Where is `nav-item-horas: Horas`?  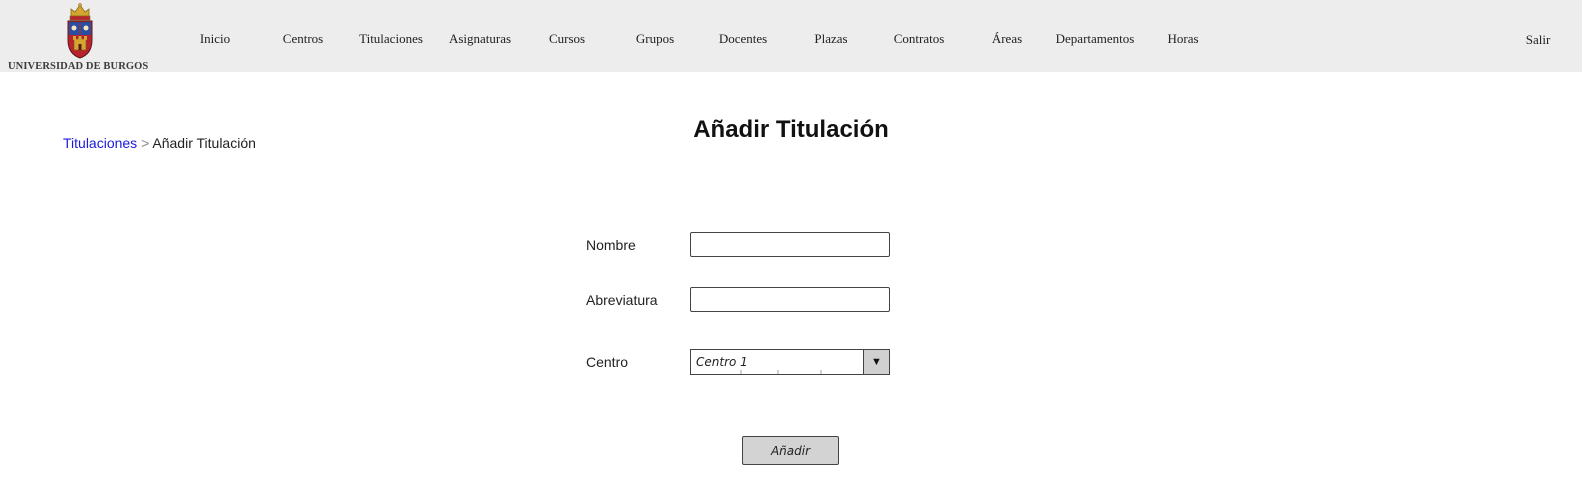 nav-item-horas: Horas is located at coordinates (1182, 39).